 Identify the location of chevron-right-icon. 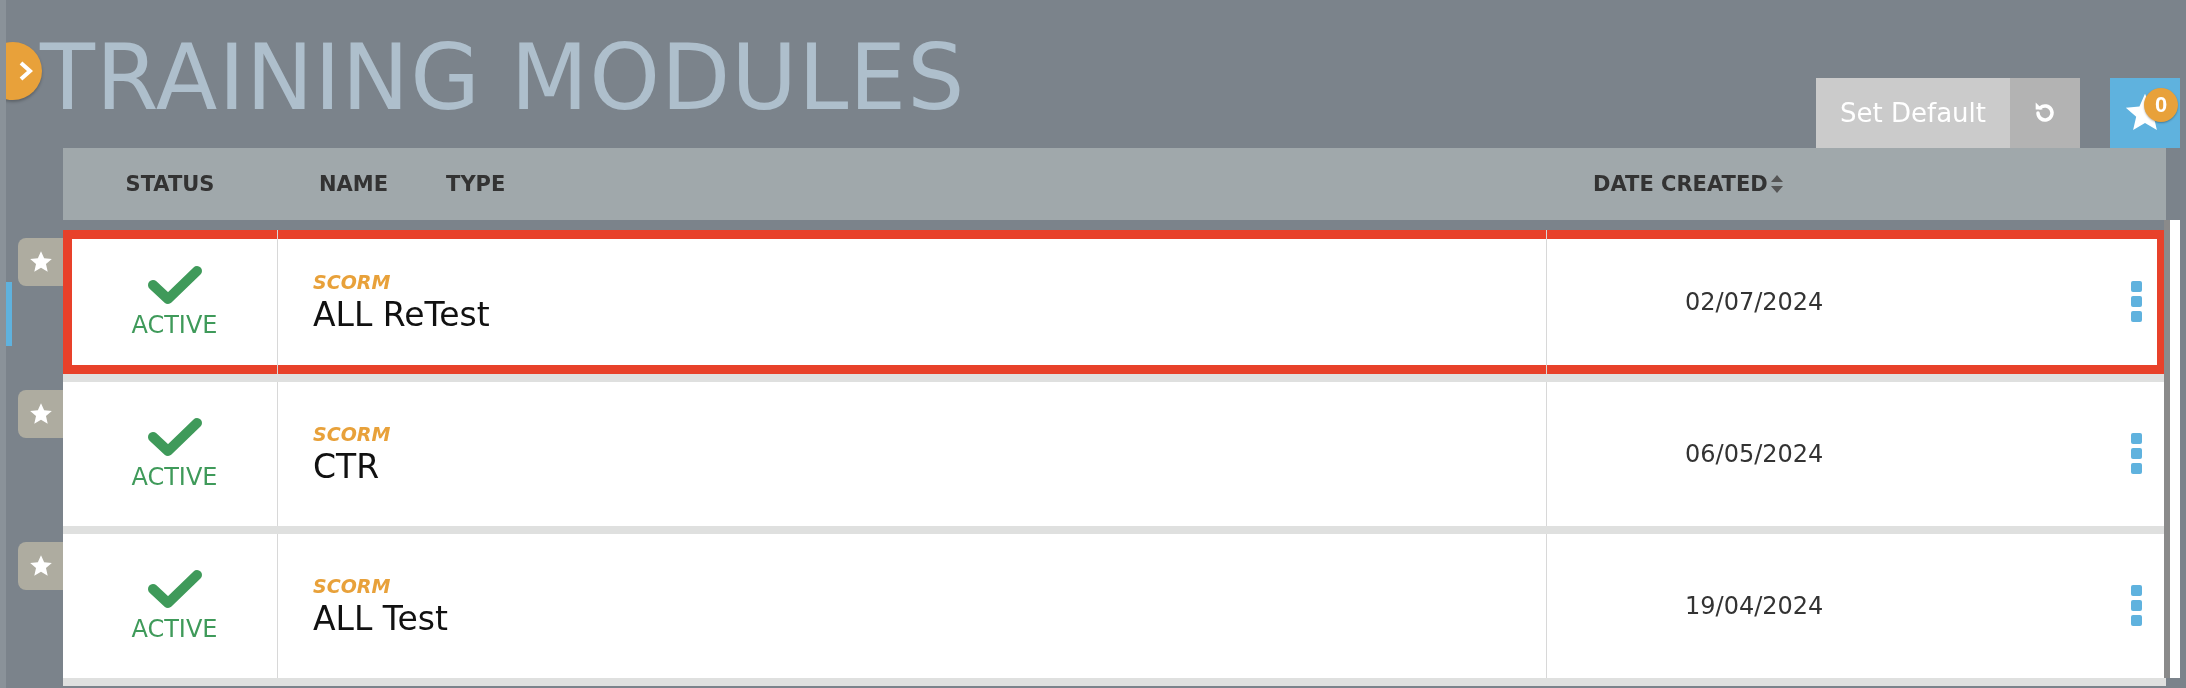
(26, 71).